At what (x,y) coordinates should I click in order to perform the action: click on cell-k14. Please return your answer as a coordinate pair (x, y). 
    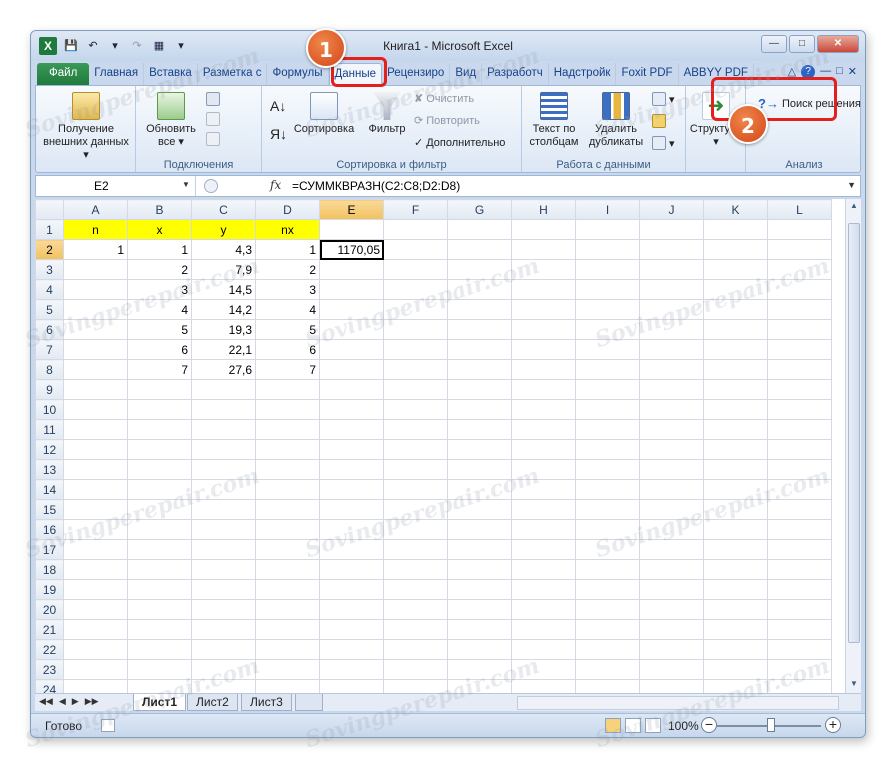
    Looking at the image, I should click on (735, 489).